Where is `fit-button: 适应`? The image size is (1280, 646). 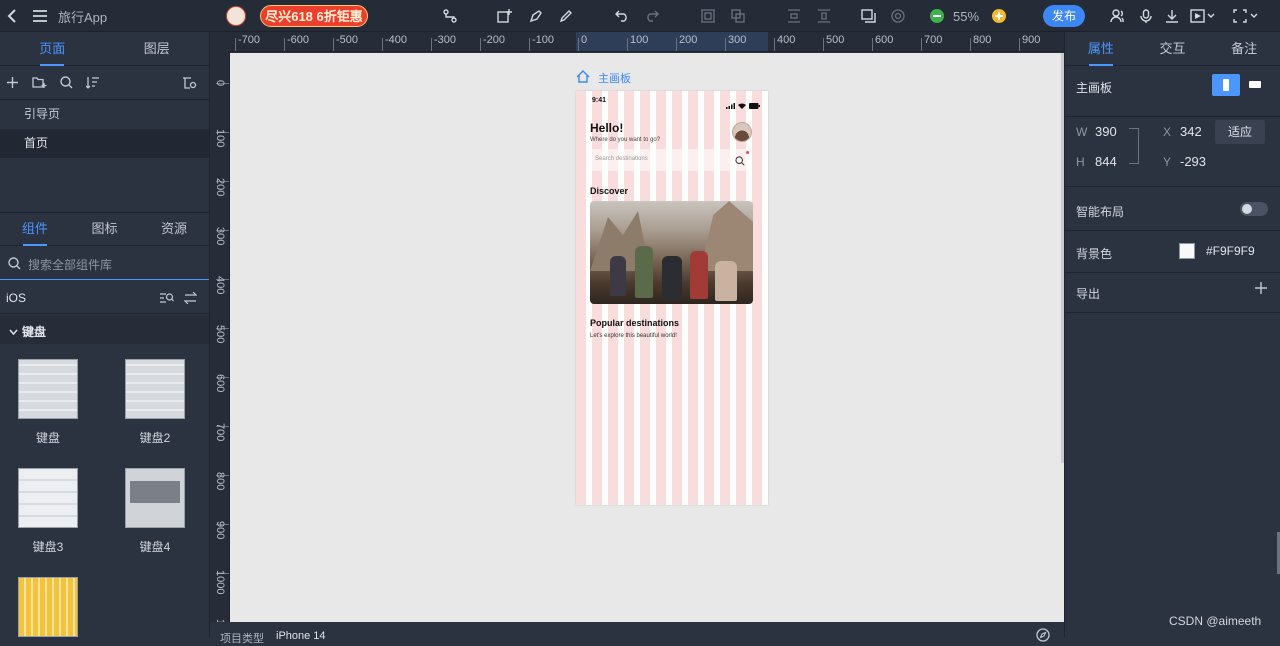 fit-button: 适应 is located at coordinates (1240, 132).